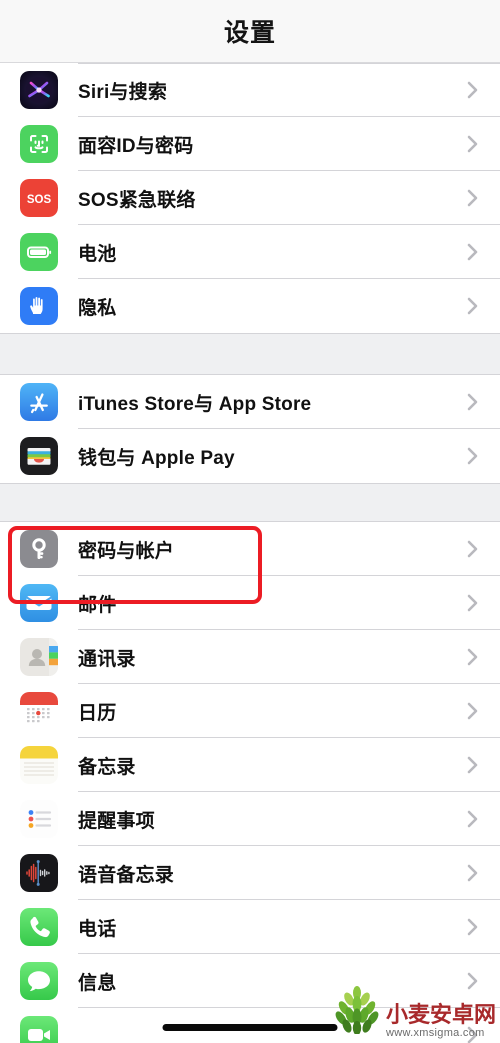 Image resolution: width=500 pixels, height=1043 pixels. What do you see at coordinates (97, 929) in the screenshot?
I see `settings-row-label: 电话` at bounding box center [97, 929].